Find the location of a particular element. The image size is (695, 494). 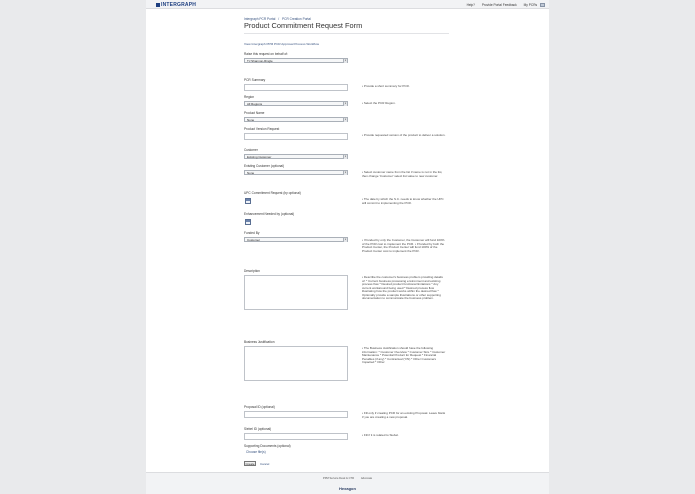

choose-files-link: Choose file(s) is located at coordinates (256, 452).